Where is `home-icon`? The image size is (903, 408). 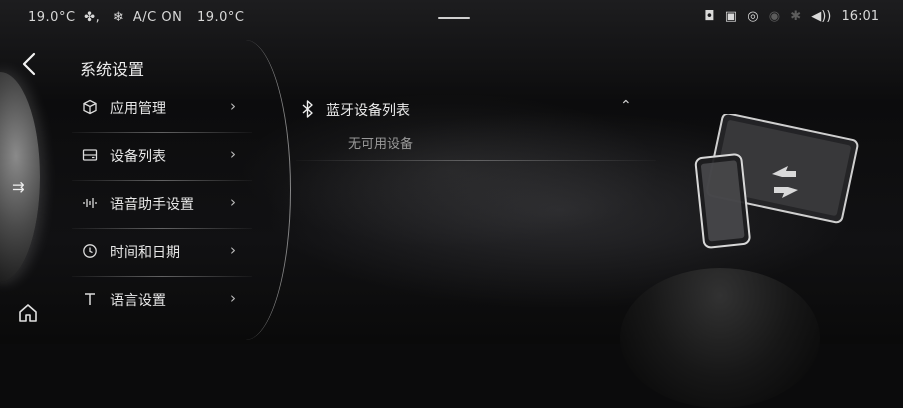
home-icon is located at coordinates (28, 313).